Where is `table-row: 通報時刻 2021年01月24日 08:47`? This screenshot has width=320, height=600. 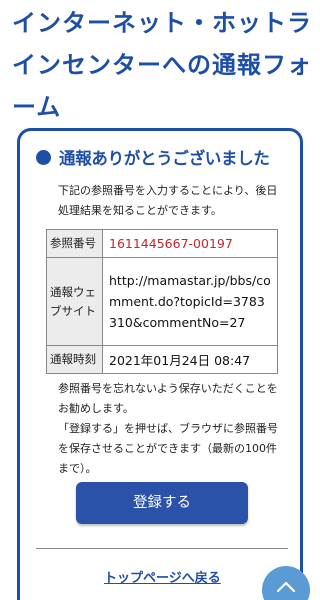
table-row: 通報時刻 2021年01月24日 08:47 is located at coordinates (162, 359).